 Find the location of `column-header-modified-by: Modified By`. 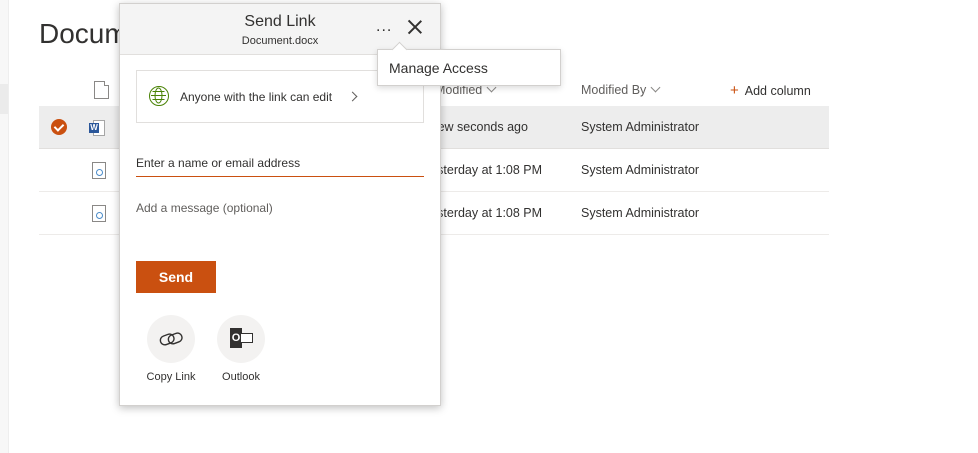

column-header-modified-by: Modified By is located at coordinates (621, 89).